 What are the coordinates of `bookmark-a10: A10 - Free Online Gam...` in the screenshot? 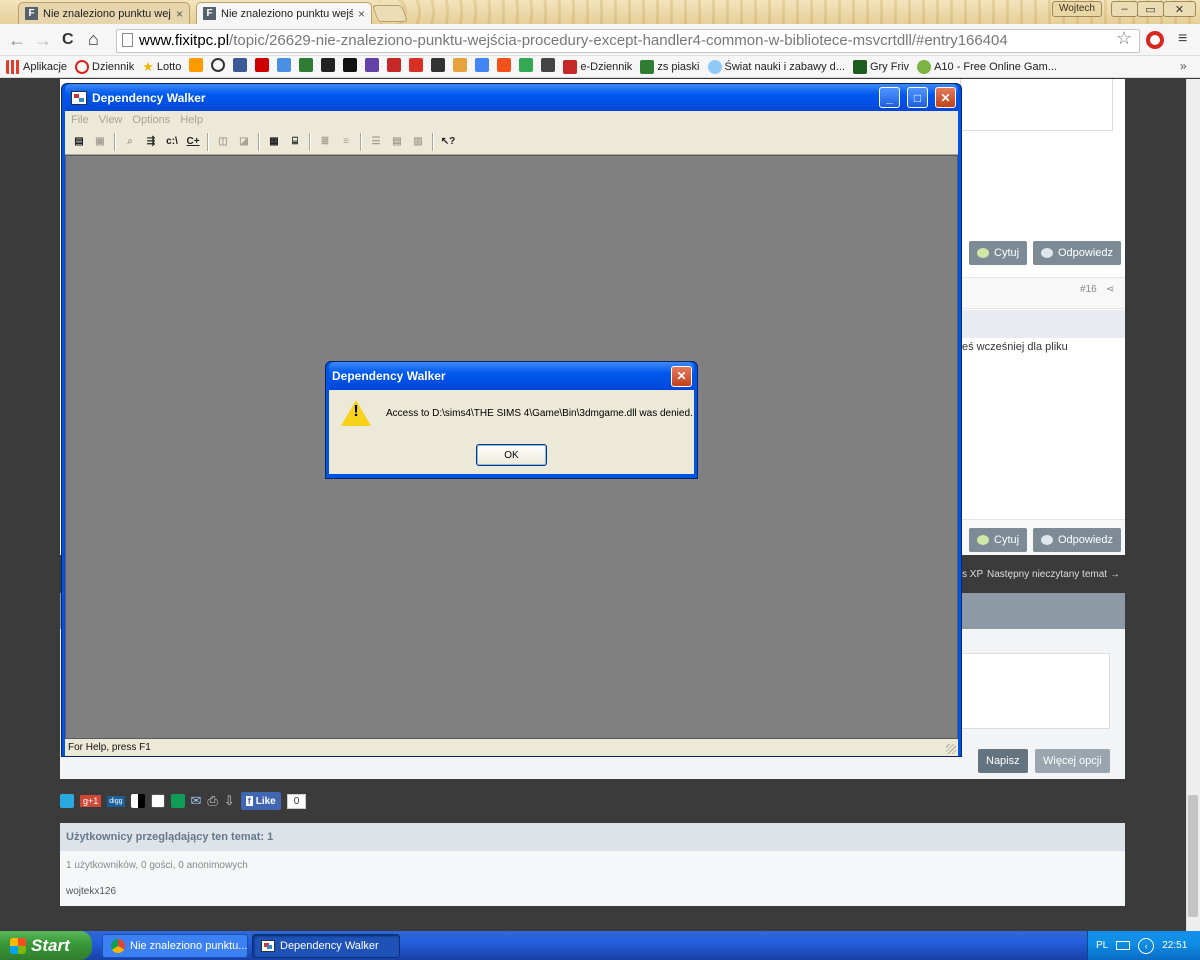 It's located at (987, 66).